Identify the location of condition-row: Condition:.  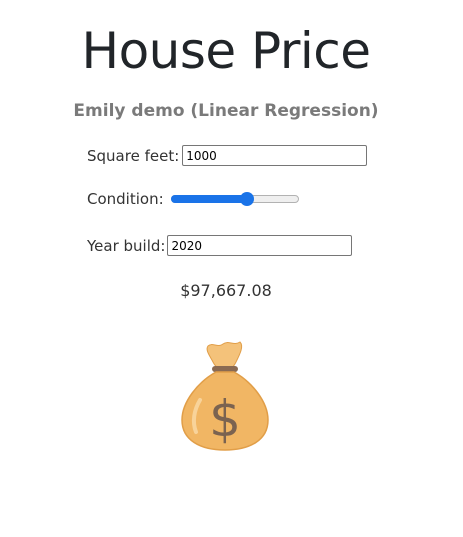
(193, 199).